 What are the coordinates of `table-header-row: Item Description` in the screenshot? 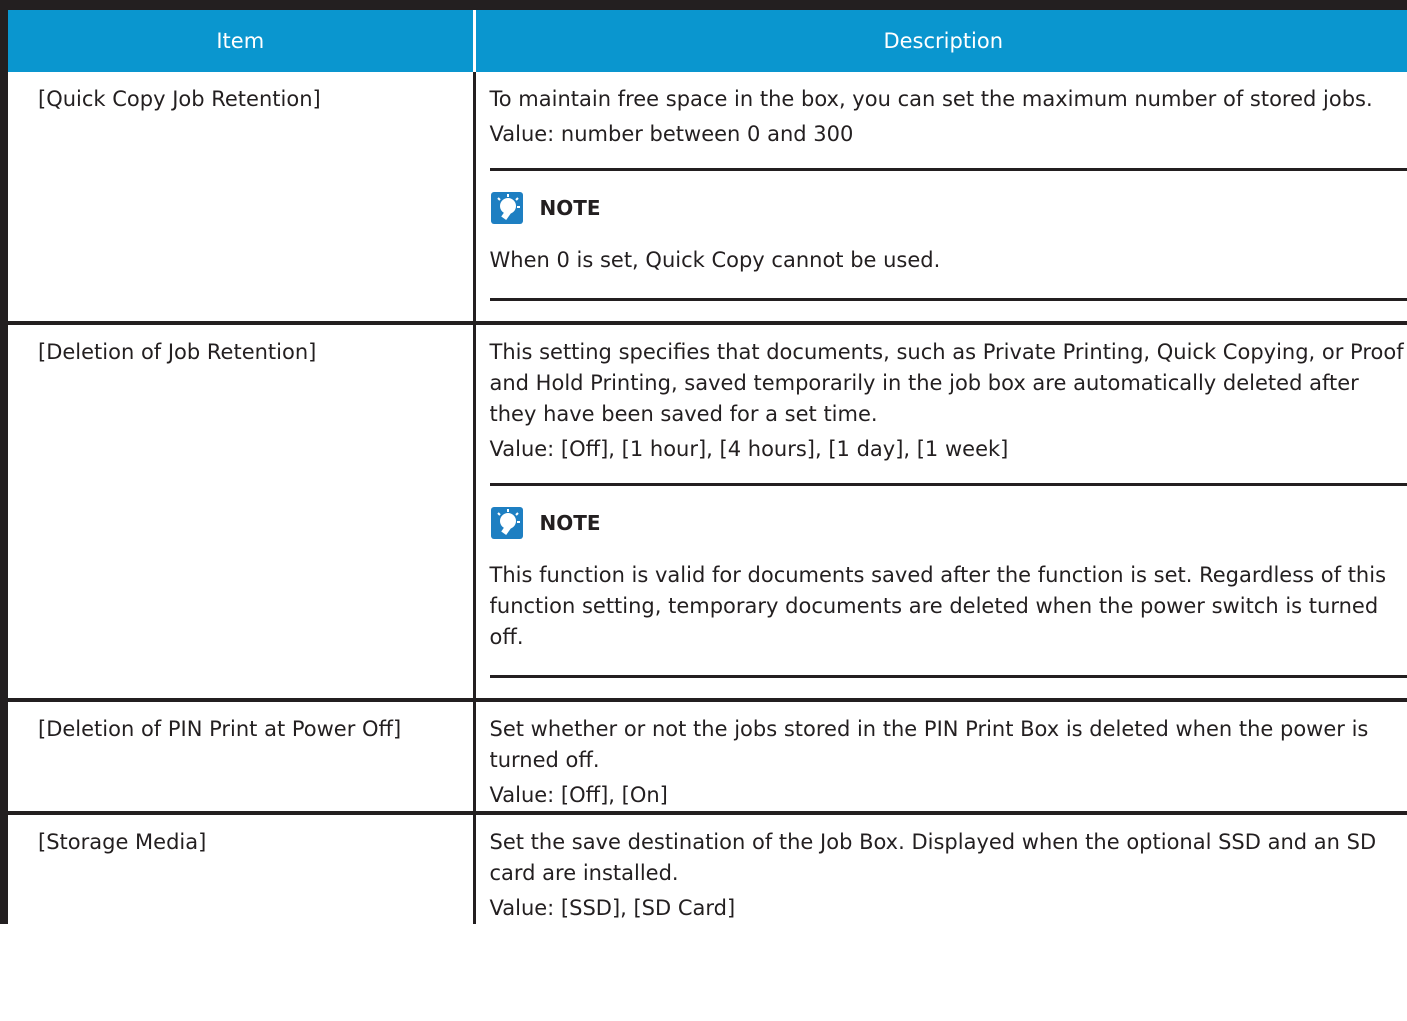 It's located at (703, 41).